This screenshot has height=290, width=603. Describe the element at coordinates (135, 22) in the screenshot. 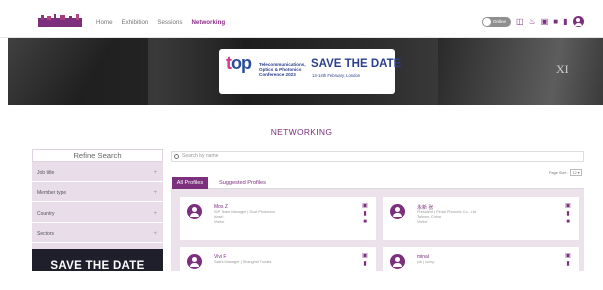

I see `nav-exhibition: Exhibition` at that location.